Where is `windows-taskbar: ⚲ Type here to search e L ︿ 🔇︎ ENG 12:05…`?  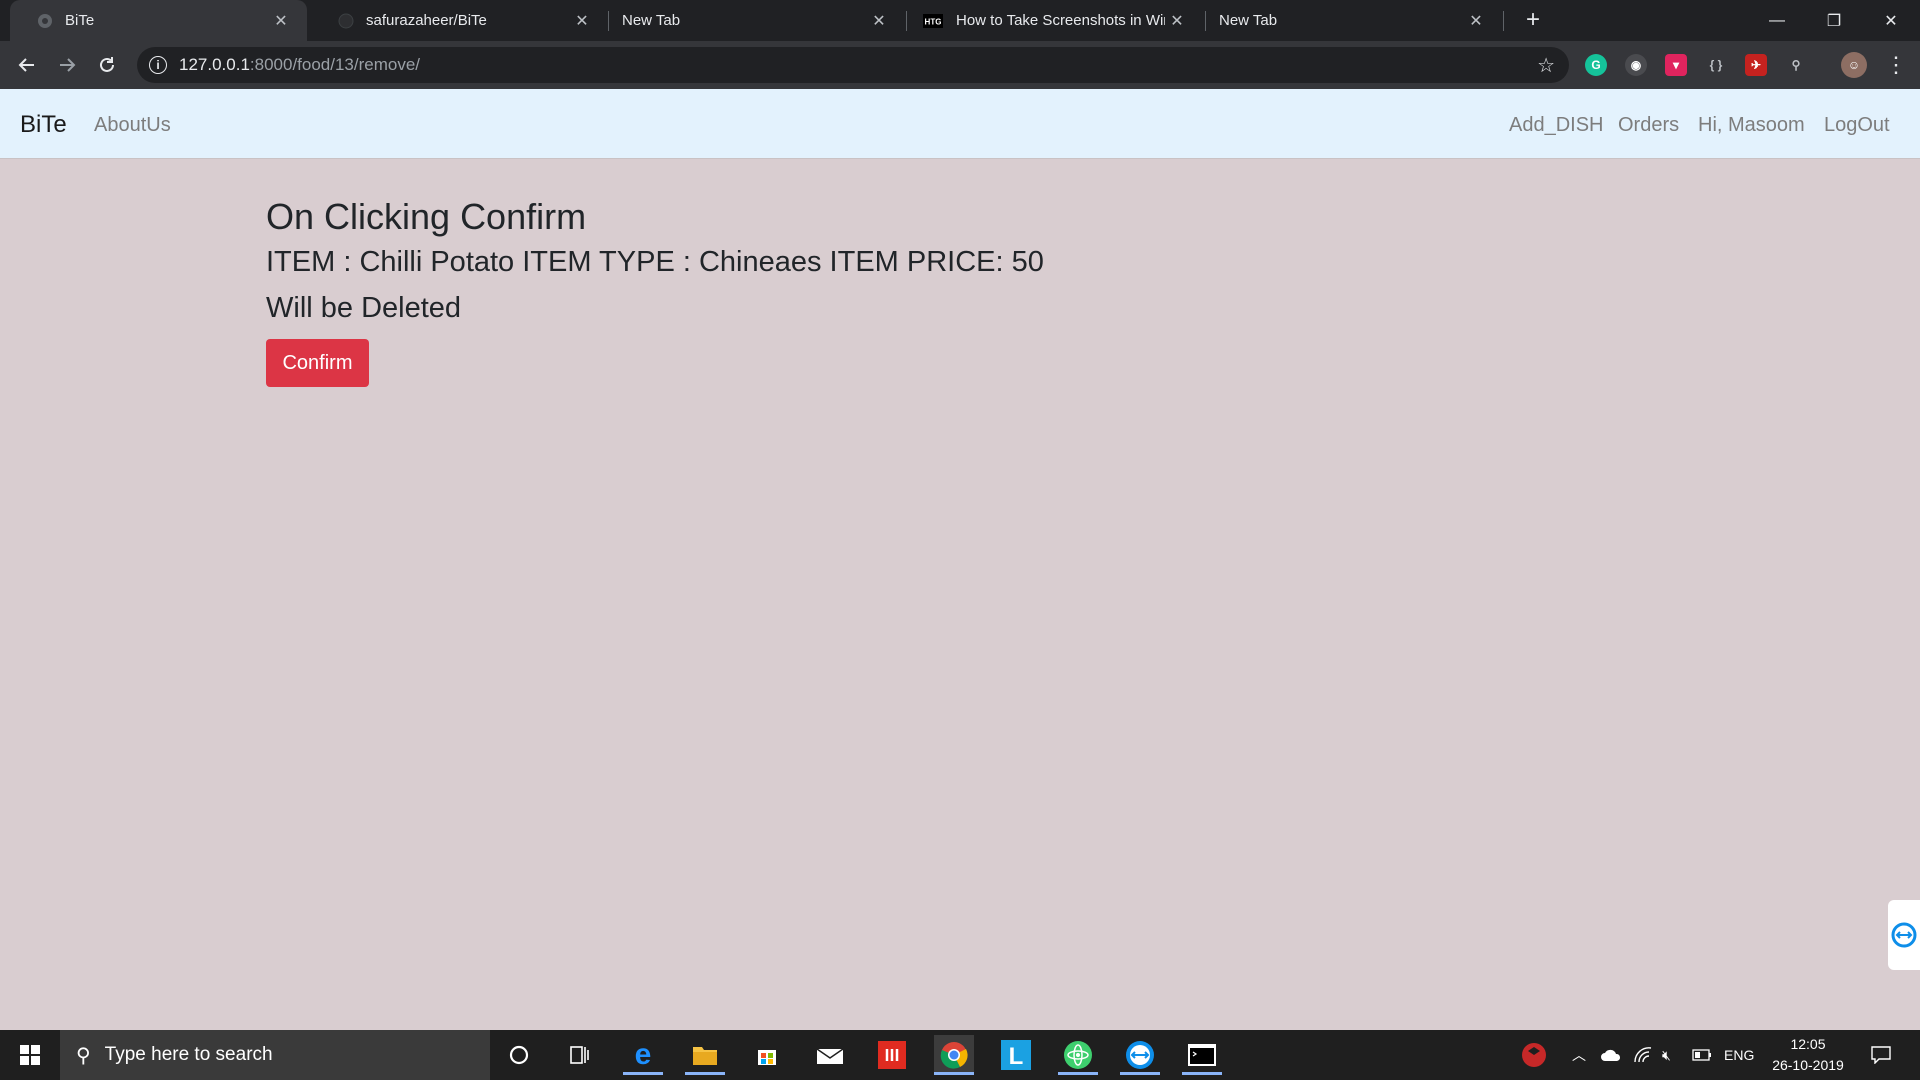
windows-taskbar: ⚲ Type here to search e L ︿ 🔇︎ ENG 12:05… is located at coordinates (960, 1055).